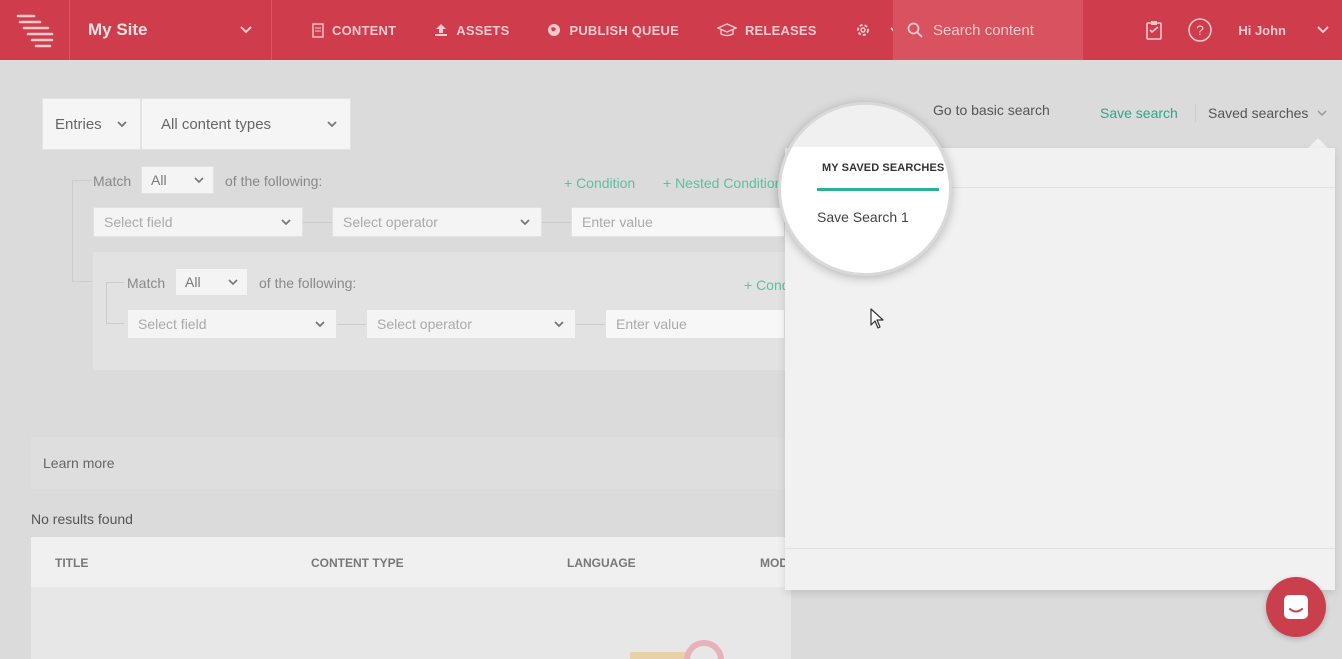 Image resolution: width=1342 pixels, height=659 pixels. Describe the element at coordinates (862, 30) in the screenshot. I see `gear-icon` at that location.